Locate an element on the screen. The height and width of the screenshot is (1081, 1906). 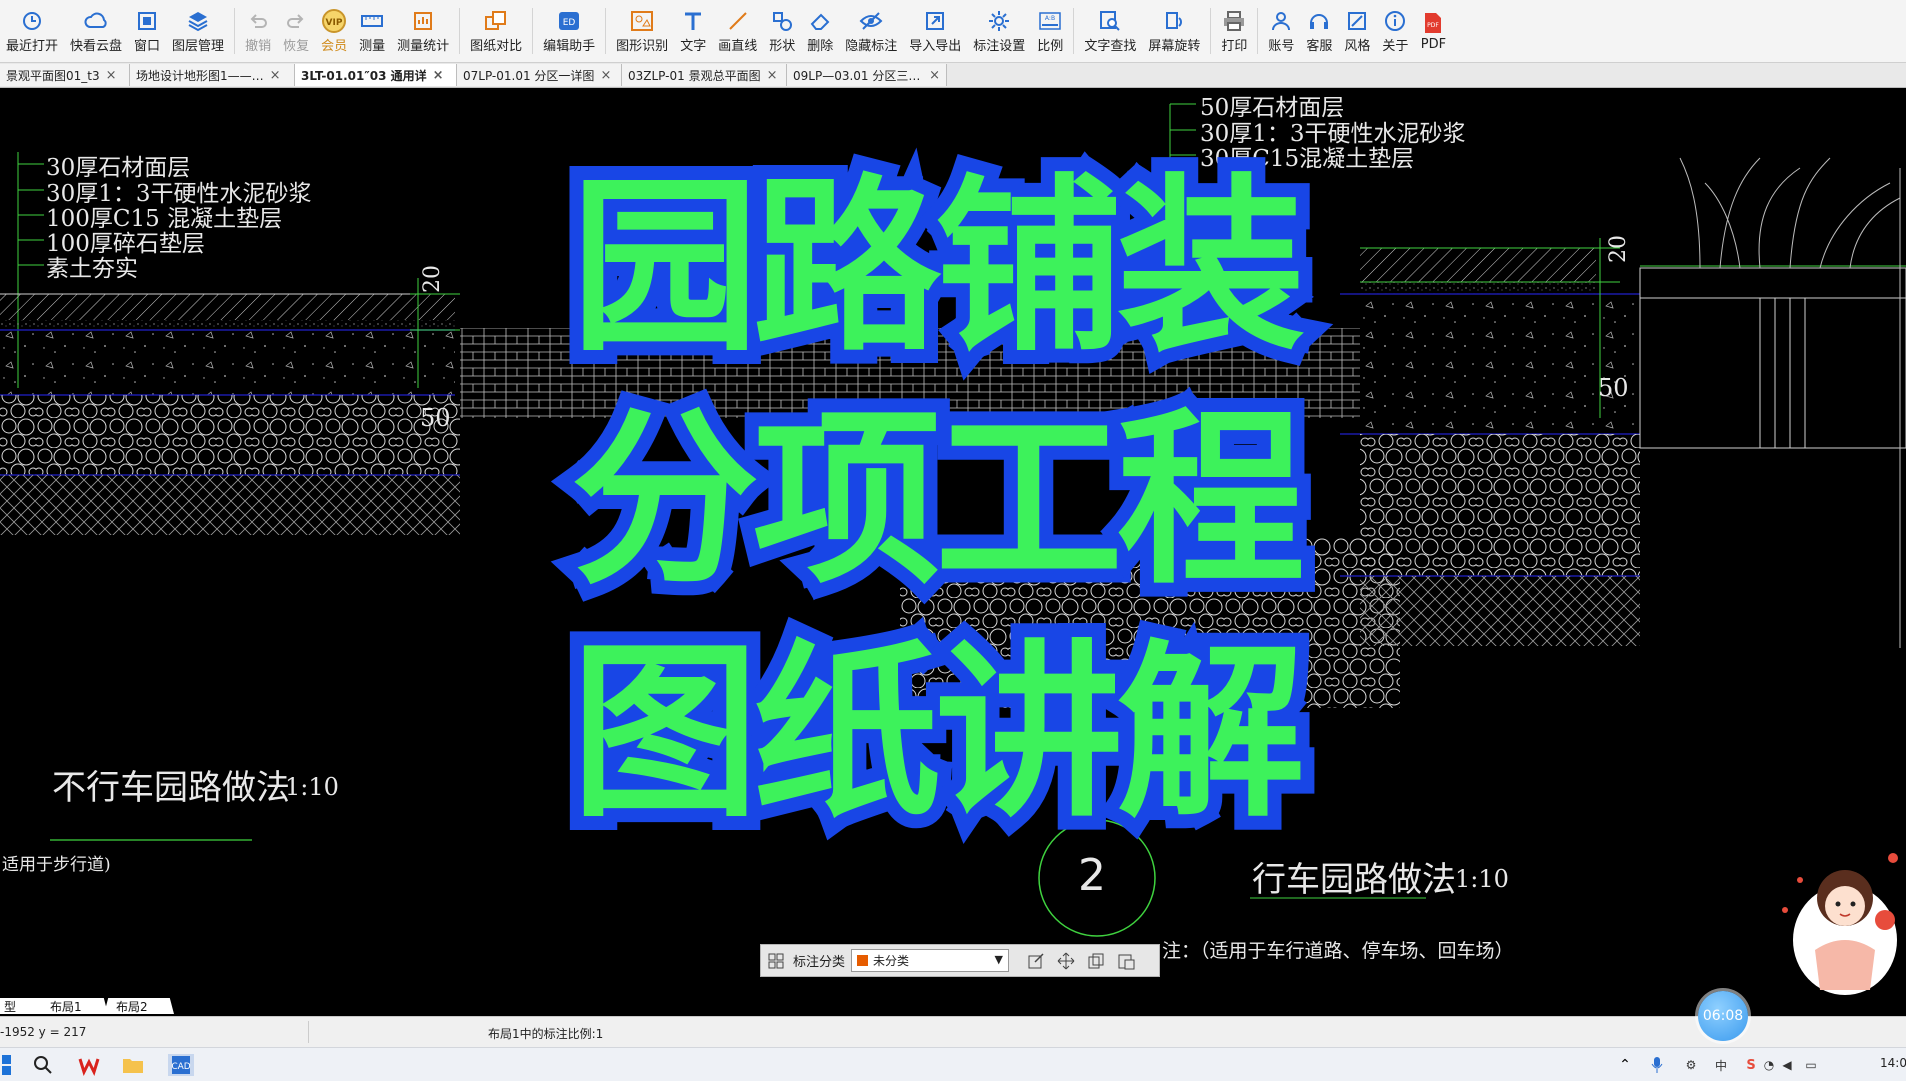
annotation-category-select: 未分类 ▼ is located at coordinates (930, 960).